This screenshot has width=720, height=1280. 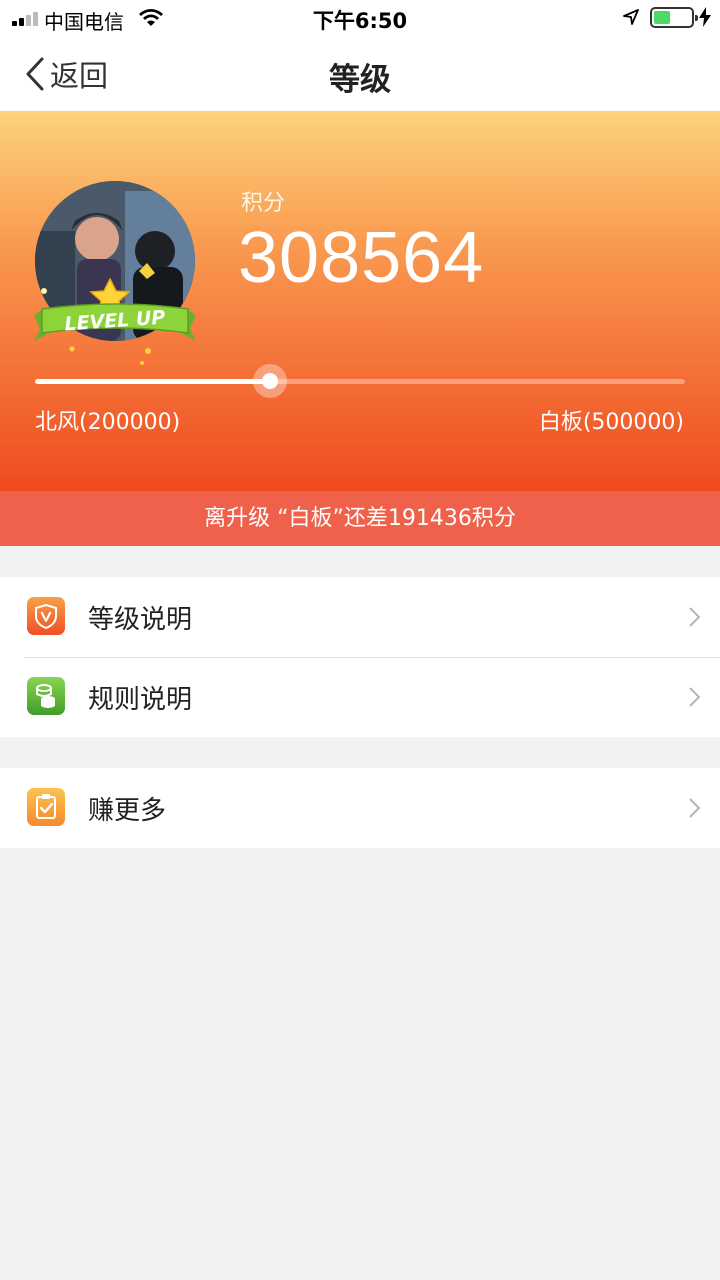 What do you see at coordinates (140, 699) in the screenshot?
I see `menu-item-label: 规则说明` at bounding box center [140, 699].